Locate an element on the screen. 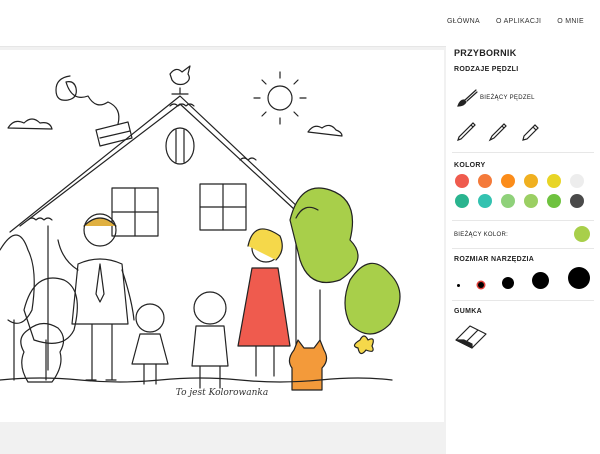 The height and width of the screenshot is (454, 600). weathervane is located at coordinates (180, 80).